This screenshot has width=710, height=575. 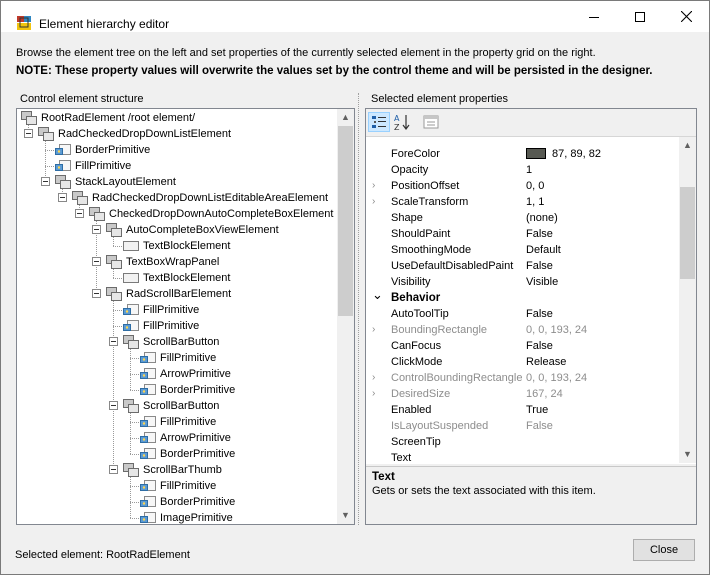 What do you see at coordinates (522, 218) in the screenshot?
I see `property-row: Shape (none)` at bounding box center [522, 218].